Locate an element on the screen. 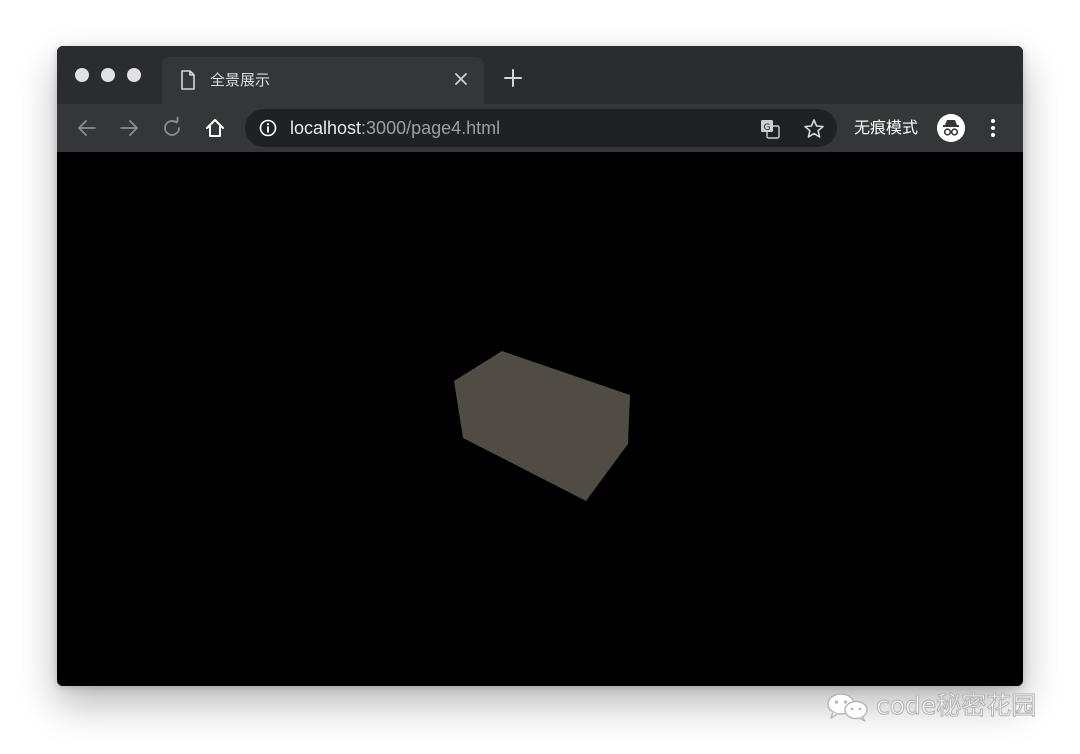 The height and width of the screenshot is (754, 1080). address-bar: localhost:3000/page4.html G is located at coordinates (541, 128).